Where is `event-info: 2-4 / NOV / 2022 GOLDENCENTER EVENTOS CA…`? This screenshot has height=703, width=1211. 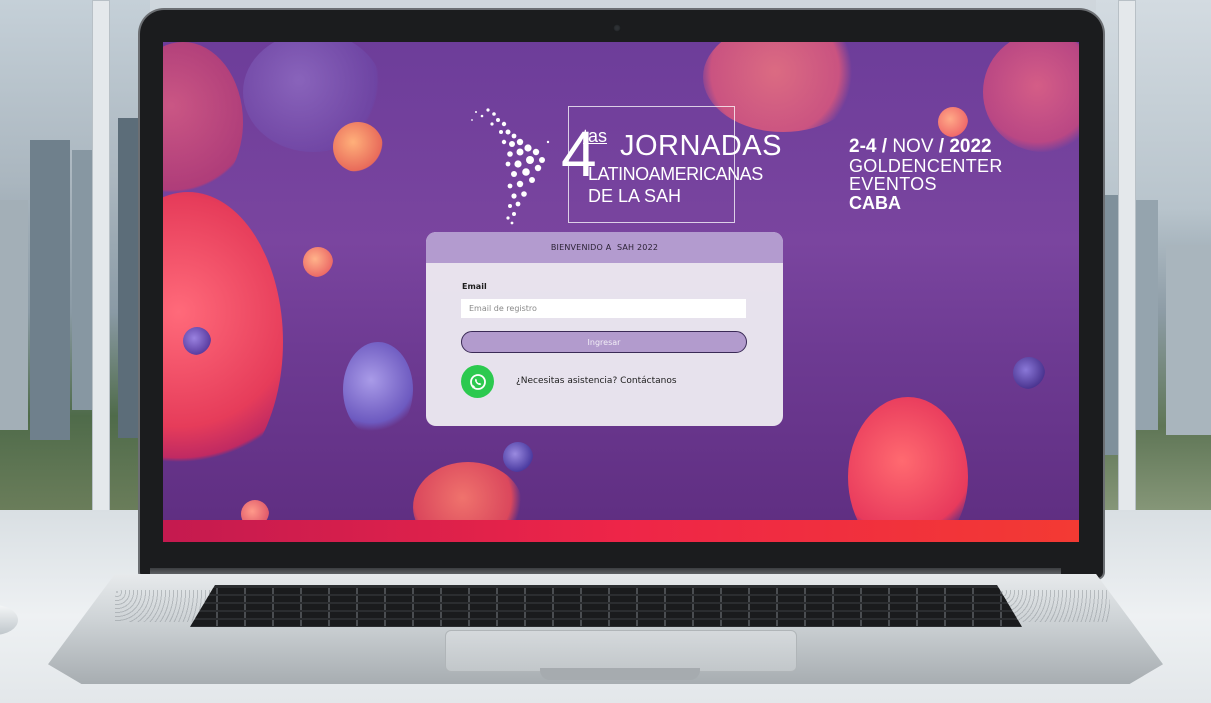 event-info: 2-4 / NOV / 2022 GOLDENCENTER EVENTOS CA… is located at coordinates (964, 175).